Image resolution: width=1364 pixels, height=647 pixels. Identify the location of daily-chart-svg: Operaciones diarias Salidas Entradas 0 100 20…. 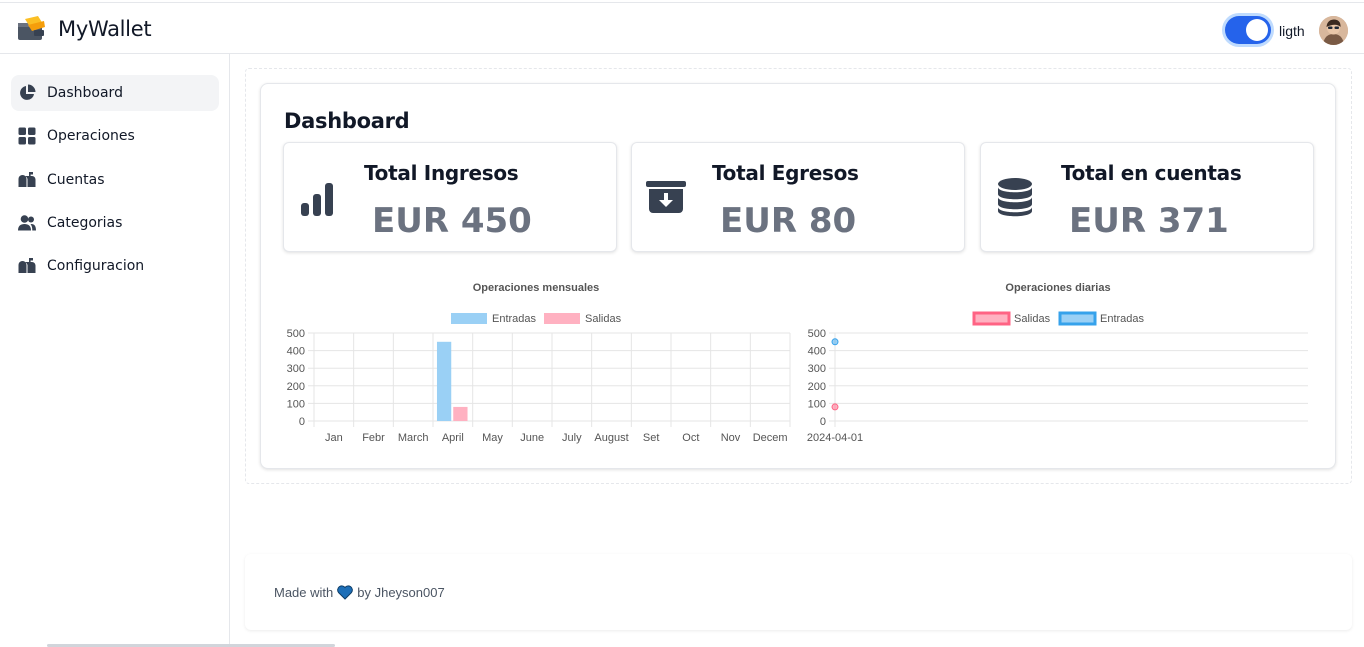
(1057, 363).